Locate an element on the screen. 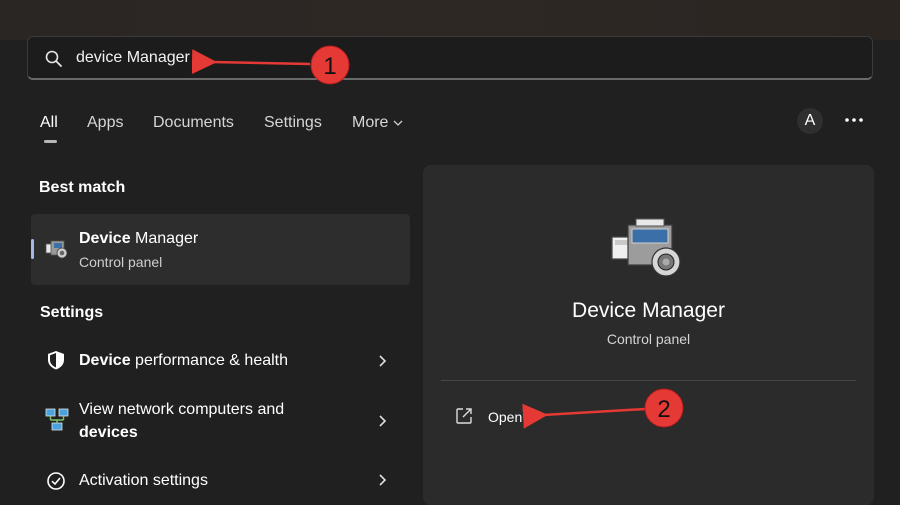 Image resolution: width=900 pixels, height=505 pixels. annotation-badge-1: 1 is located at coordinates (330, 65).